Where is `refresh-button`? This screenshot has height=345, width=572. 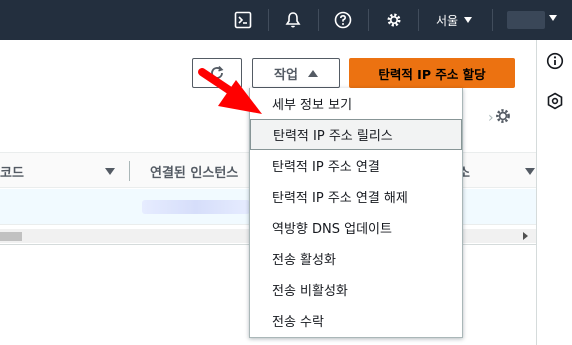 refresh-button is located at coordinates (217, 73).